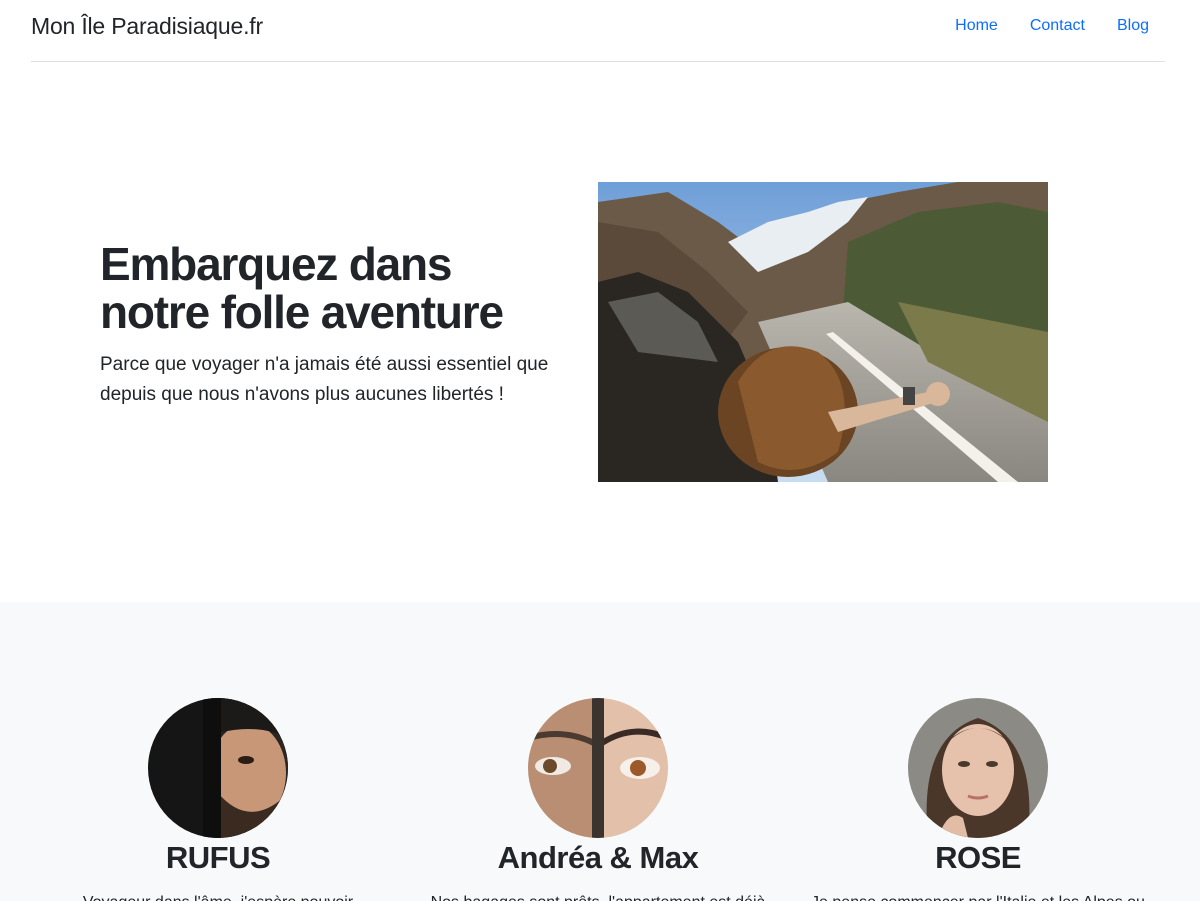 The image size is (1200, 901). I want to click on hero-road-trip-image, so click(823, 332).